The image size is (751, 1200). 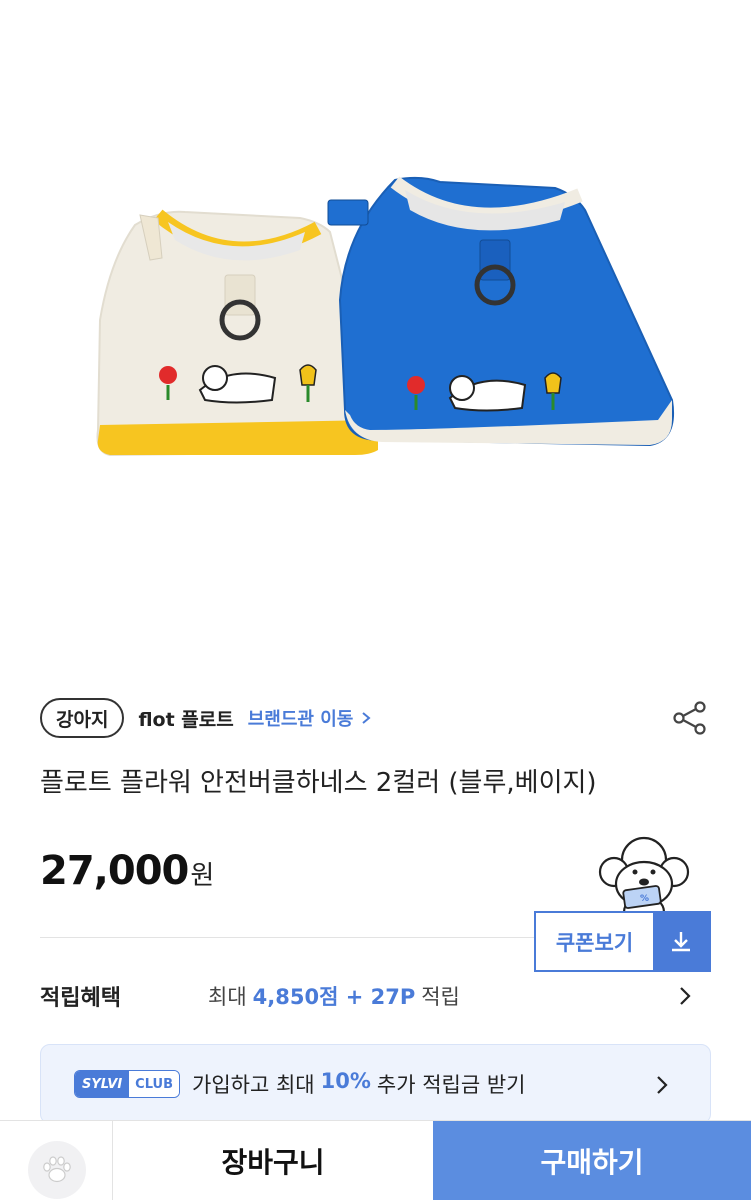 I want to click on blue-harness, so click(x=500, y=311).